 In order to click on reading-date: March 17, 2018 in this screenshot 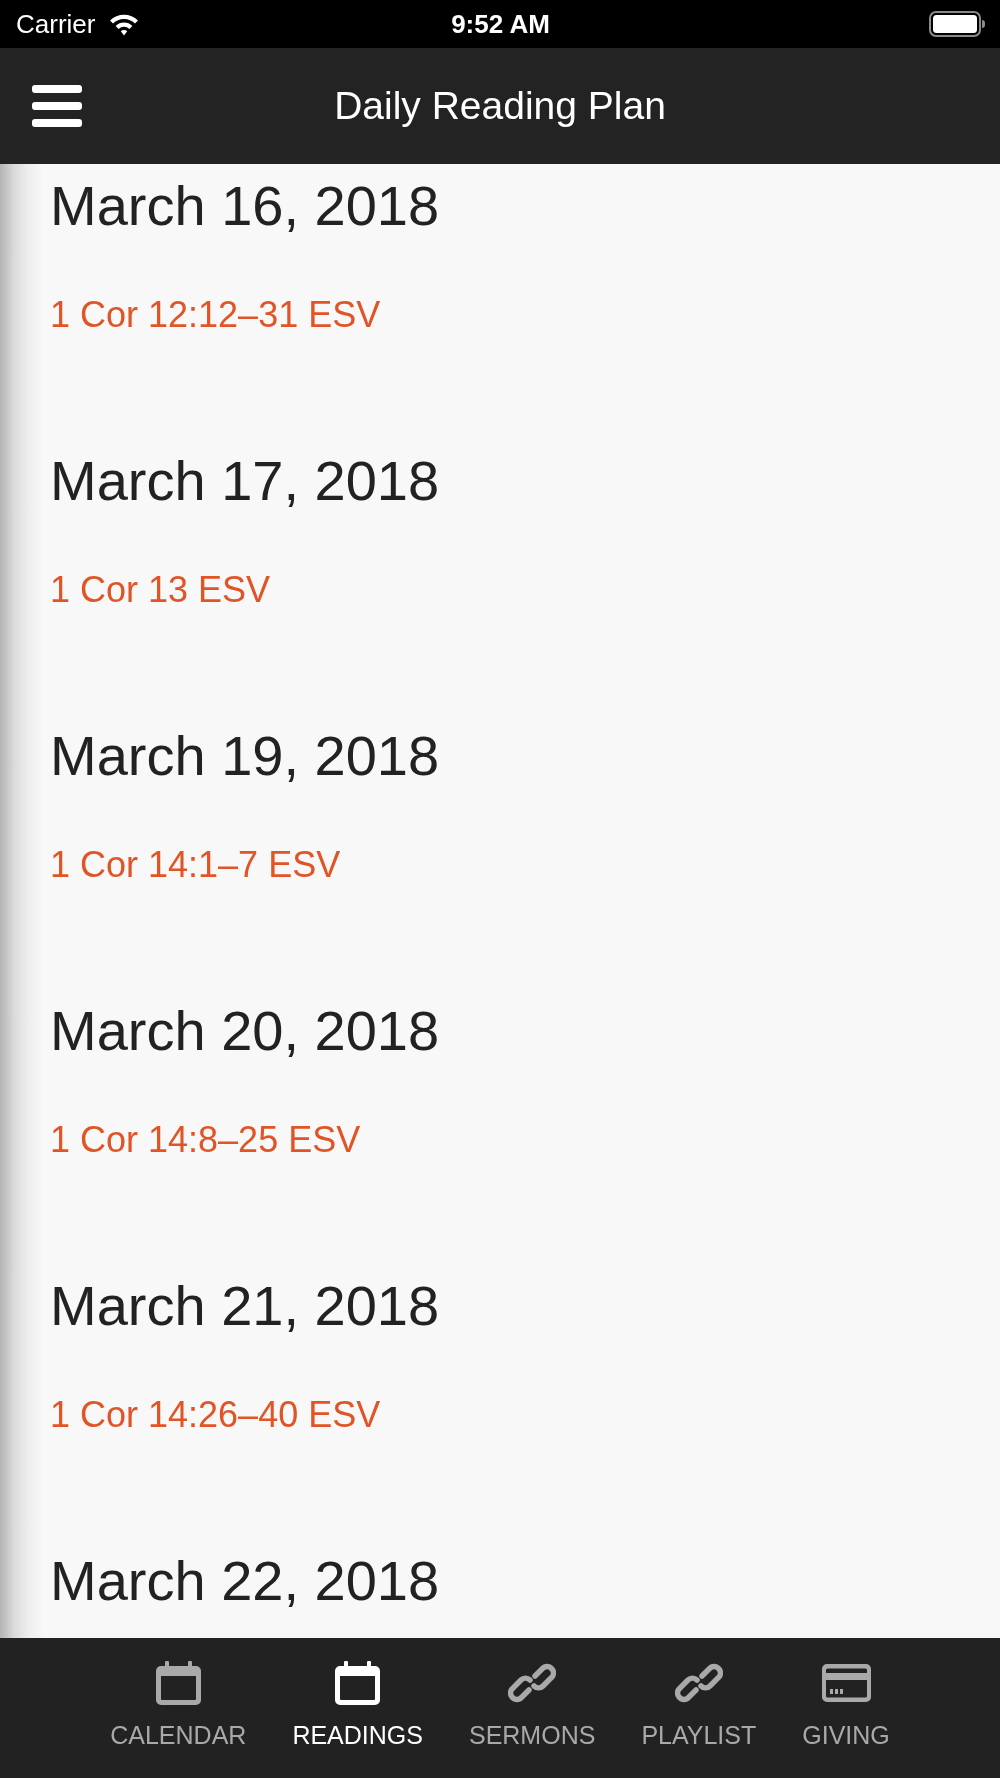, I will do `click(245, 481)`.